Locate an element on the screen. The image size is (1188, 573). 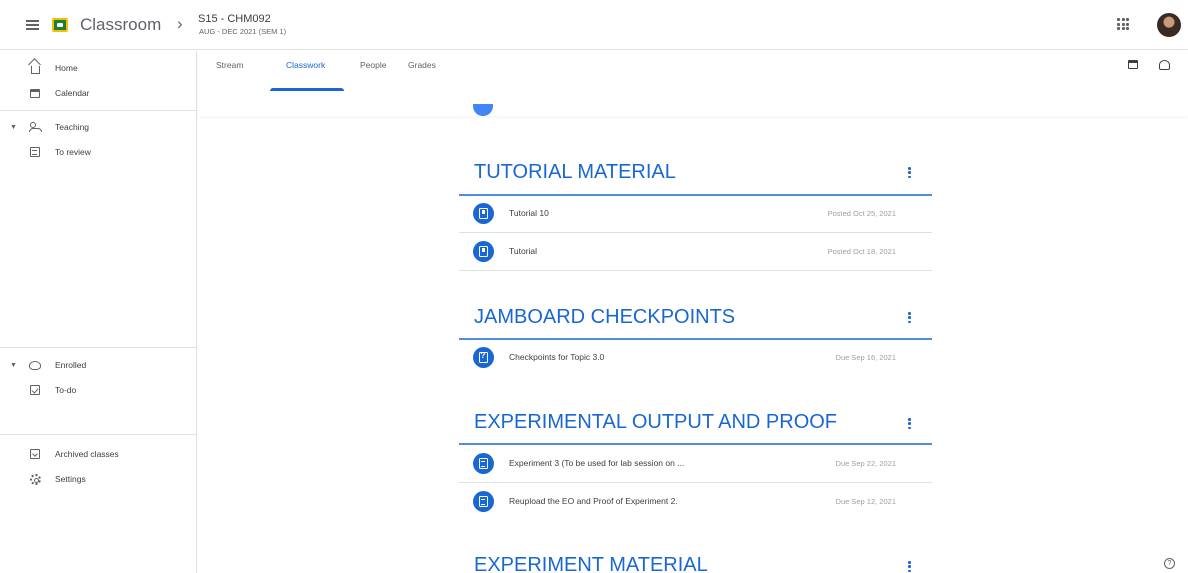
teaching-people-icon is located at coordinates (35, 127).